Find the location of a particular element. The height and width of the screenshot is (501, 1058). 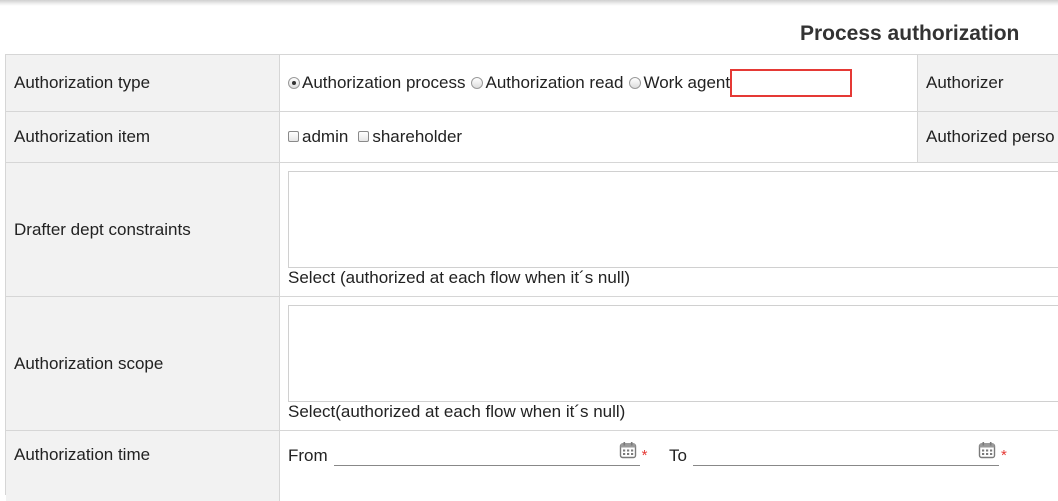

radio-work-agent: Work agent is located at coordinates (679, 83).